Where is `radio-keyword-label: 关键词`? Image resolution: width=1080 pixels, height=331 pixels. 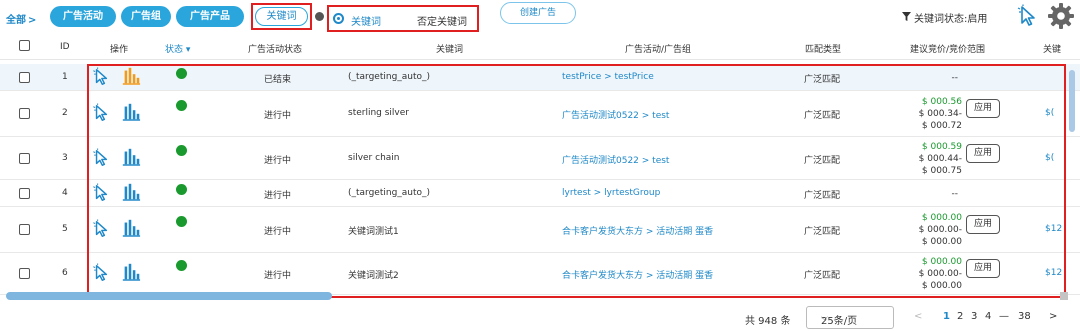
radio-keyword-label: 关键词 is located at coordinates (366, 20).